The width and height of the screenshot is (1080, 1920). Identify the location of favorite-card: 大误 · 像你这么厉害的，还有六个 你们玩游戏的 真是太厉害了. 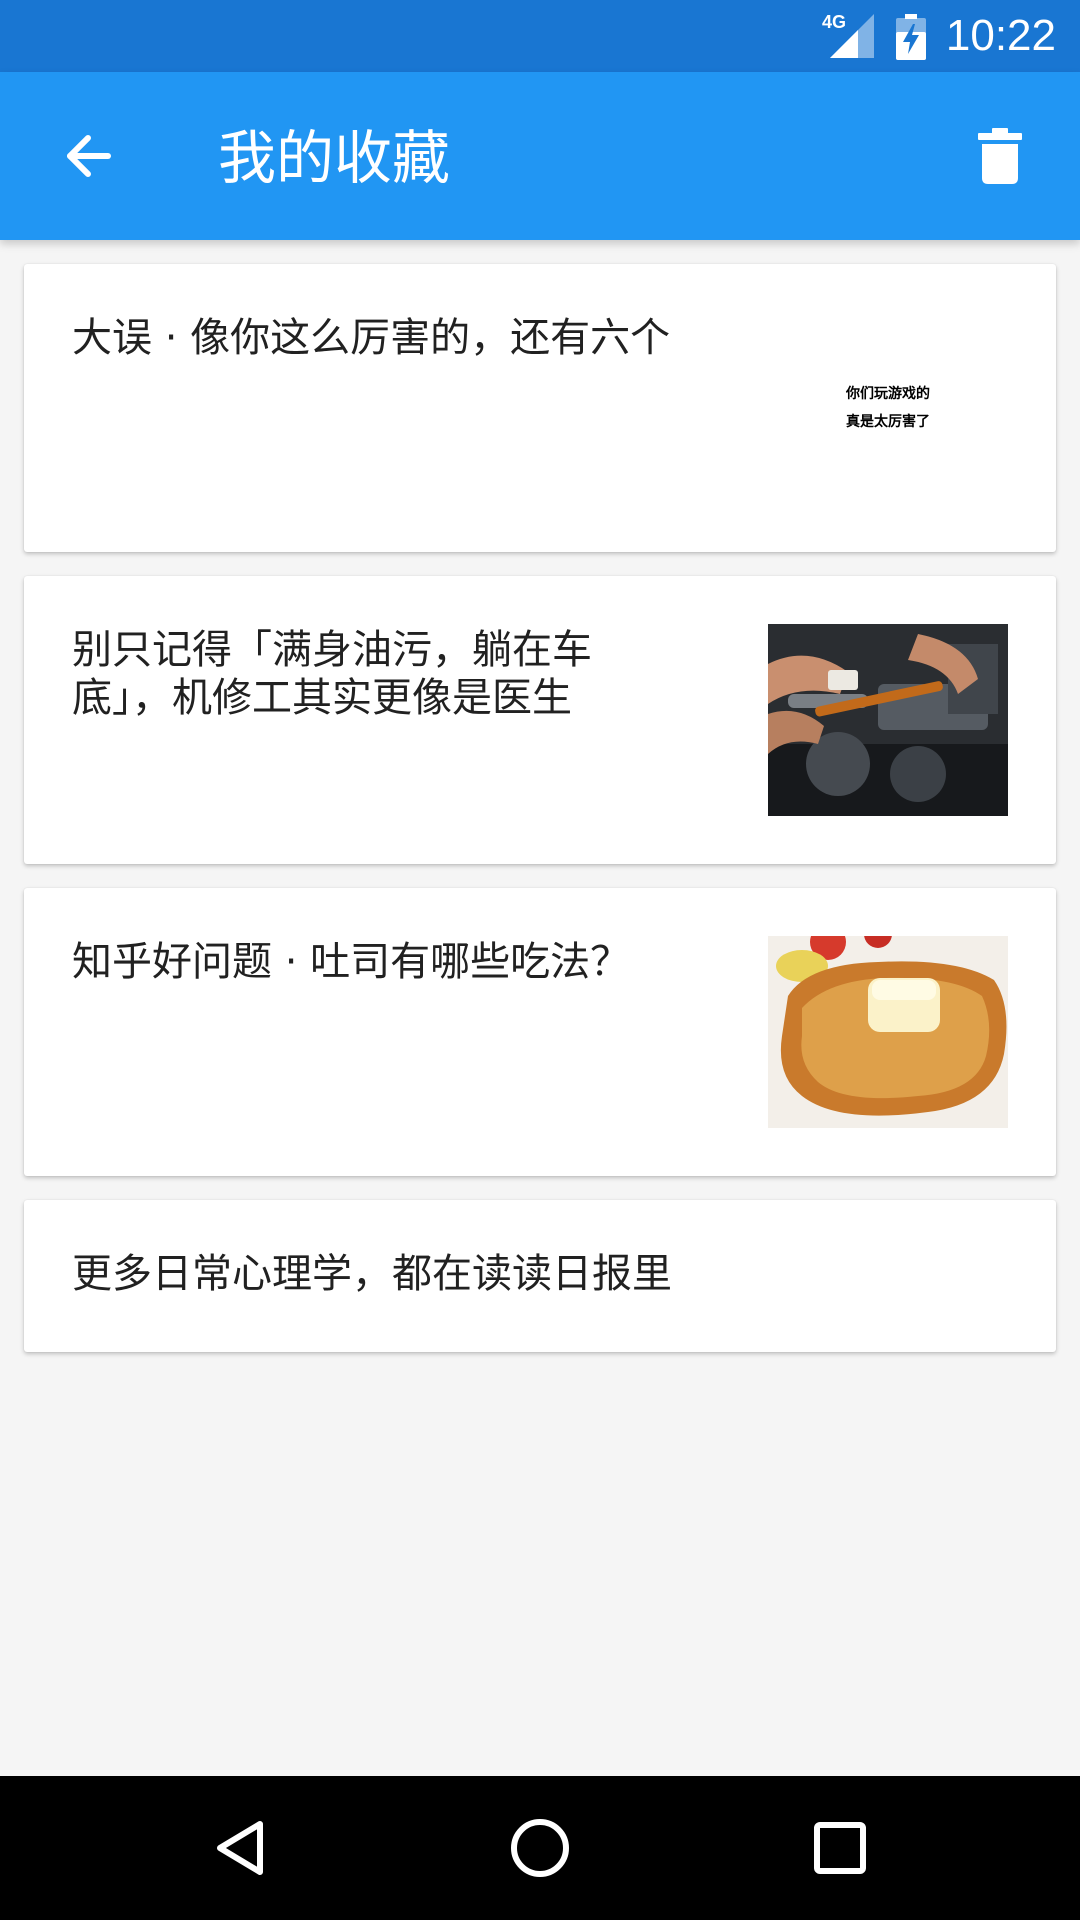
(540, 408).